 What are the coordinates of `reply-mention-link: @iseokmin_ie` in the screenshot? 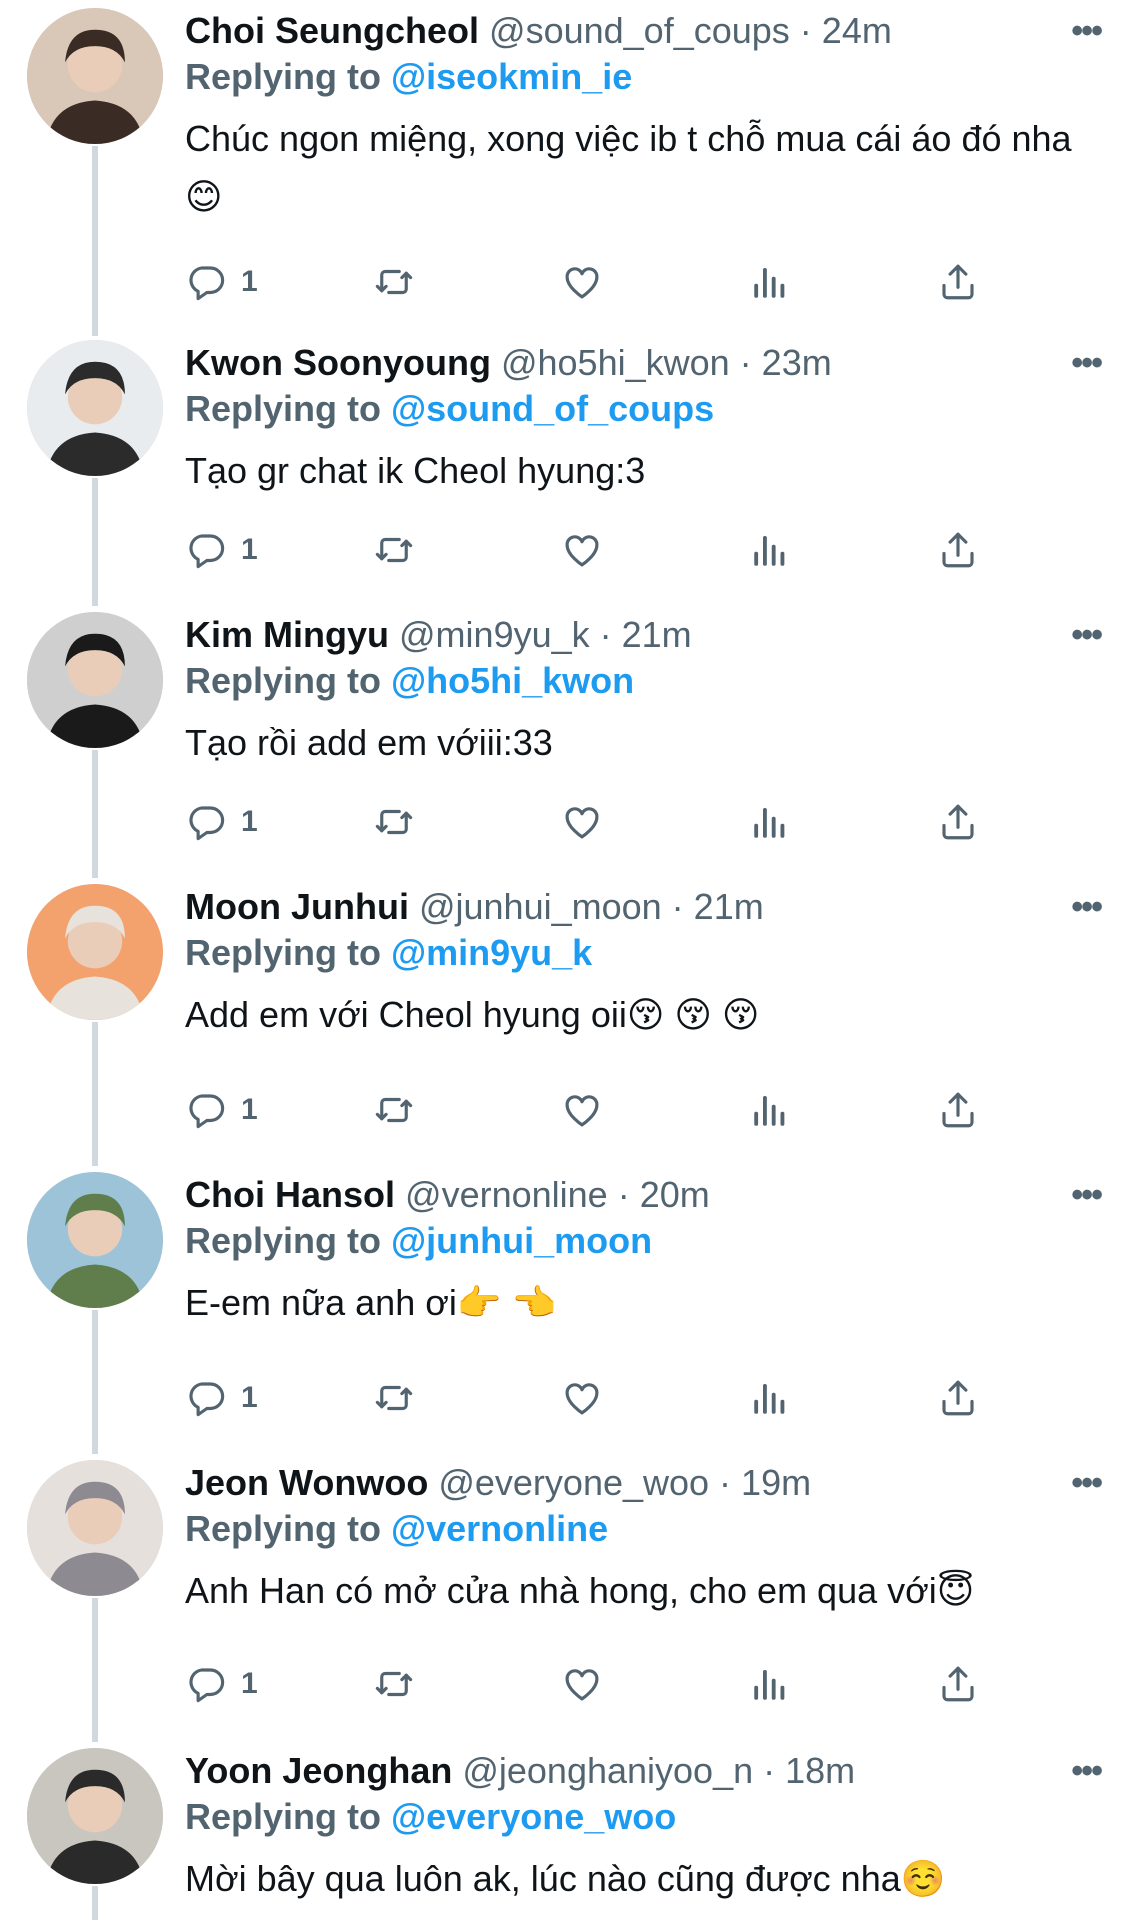 It's located at (511, 76).